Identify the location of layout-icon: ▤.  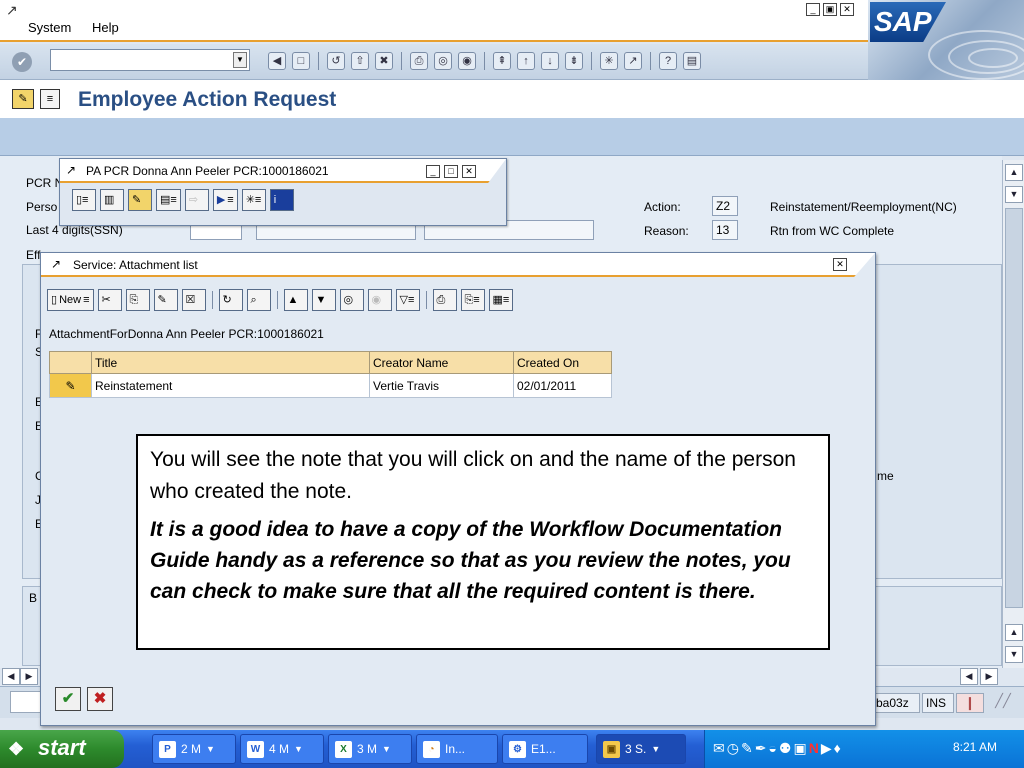
(692, 61).